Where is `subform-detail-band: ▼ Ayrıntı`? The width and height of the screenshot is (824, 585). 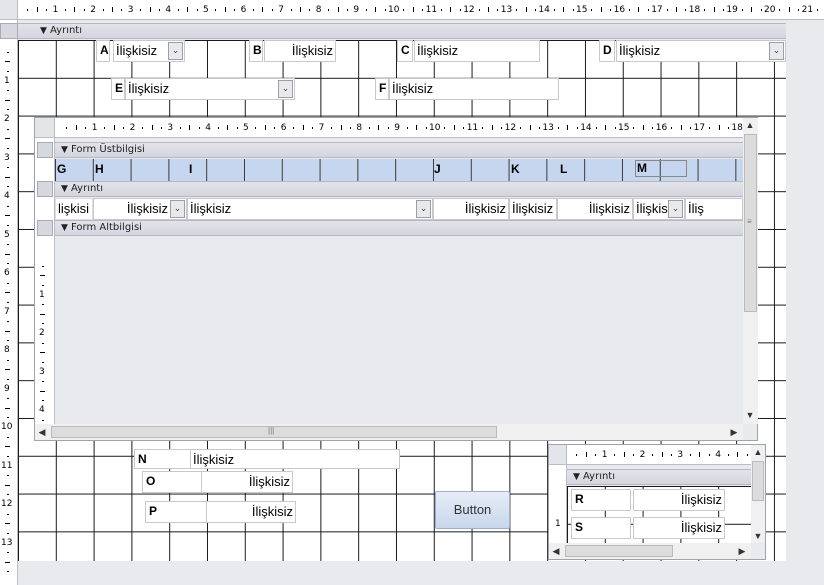 subform-detail-band: ▼ Ayrıntı is located at coordinates (399, 189).